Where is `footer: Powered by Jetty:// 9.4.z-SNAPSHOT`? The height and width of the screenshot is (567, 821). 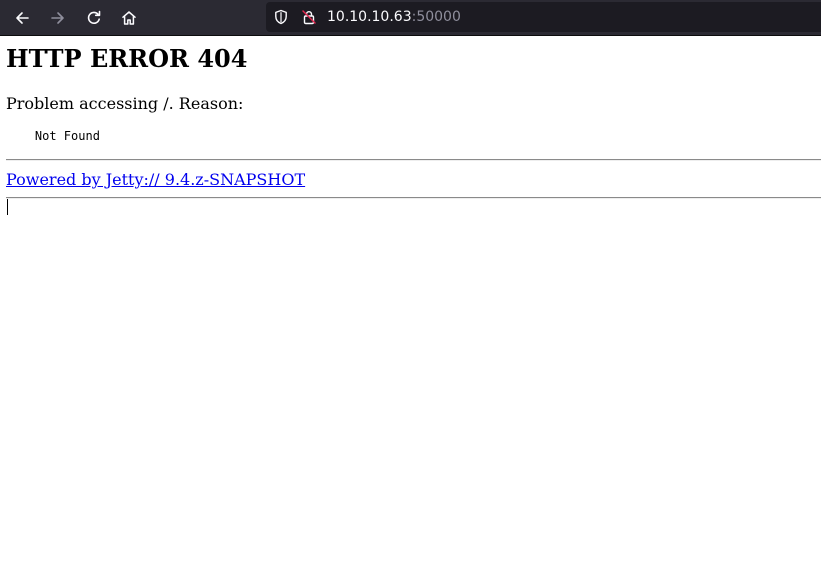 footer: Powered by Jetty:// 9.4.z-SNAPSHOT is located at coordinates (155, 180).